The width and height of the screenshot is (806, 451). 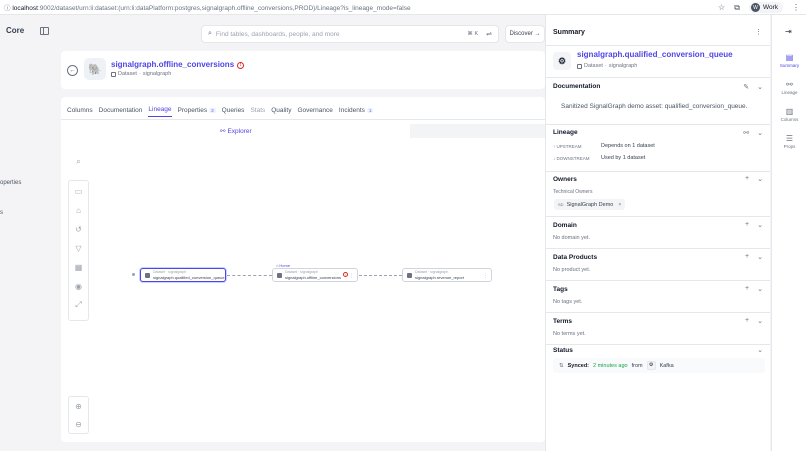 I want to click on lineage-tools: ▭ ⌂ ↺ ▽ ▦ ◉ ⤢, so click(x=78, y=250).